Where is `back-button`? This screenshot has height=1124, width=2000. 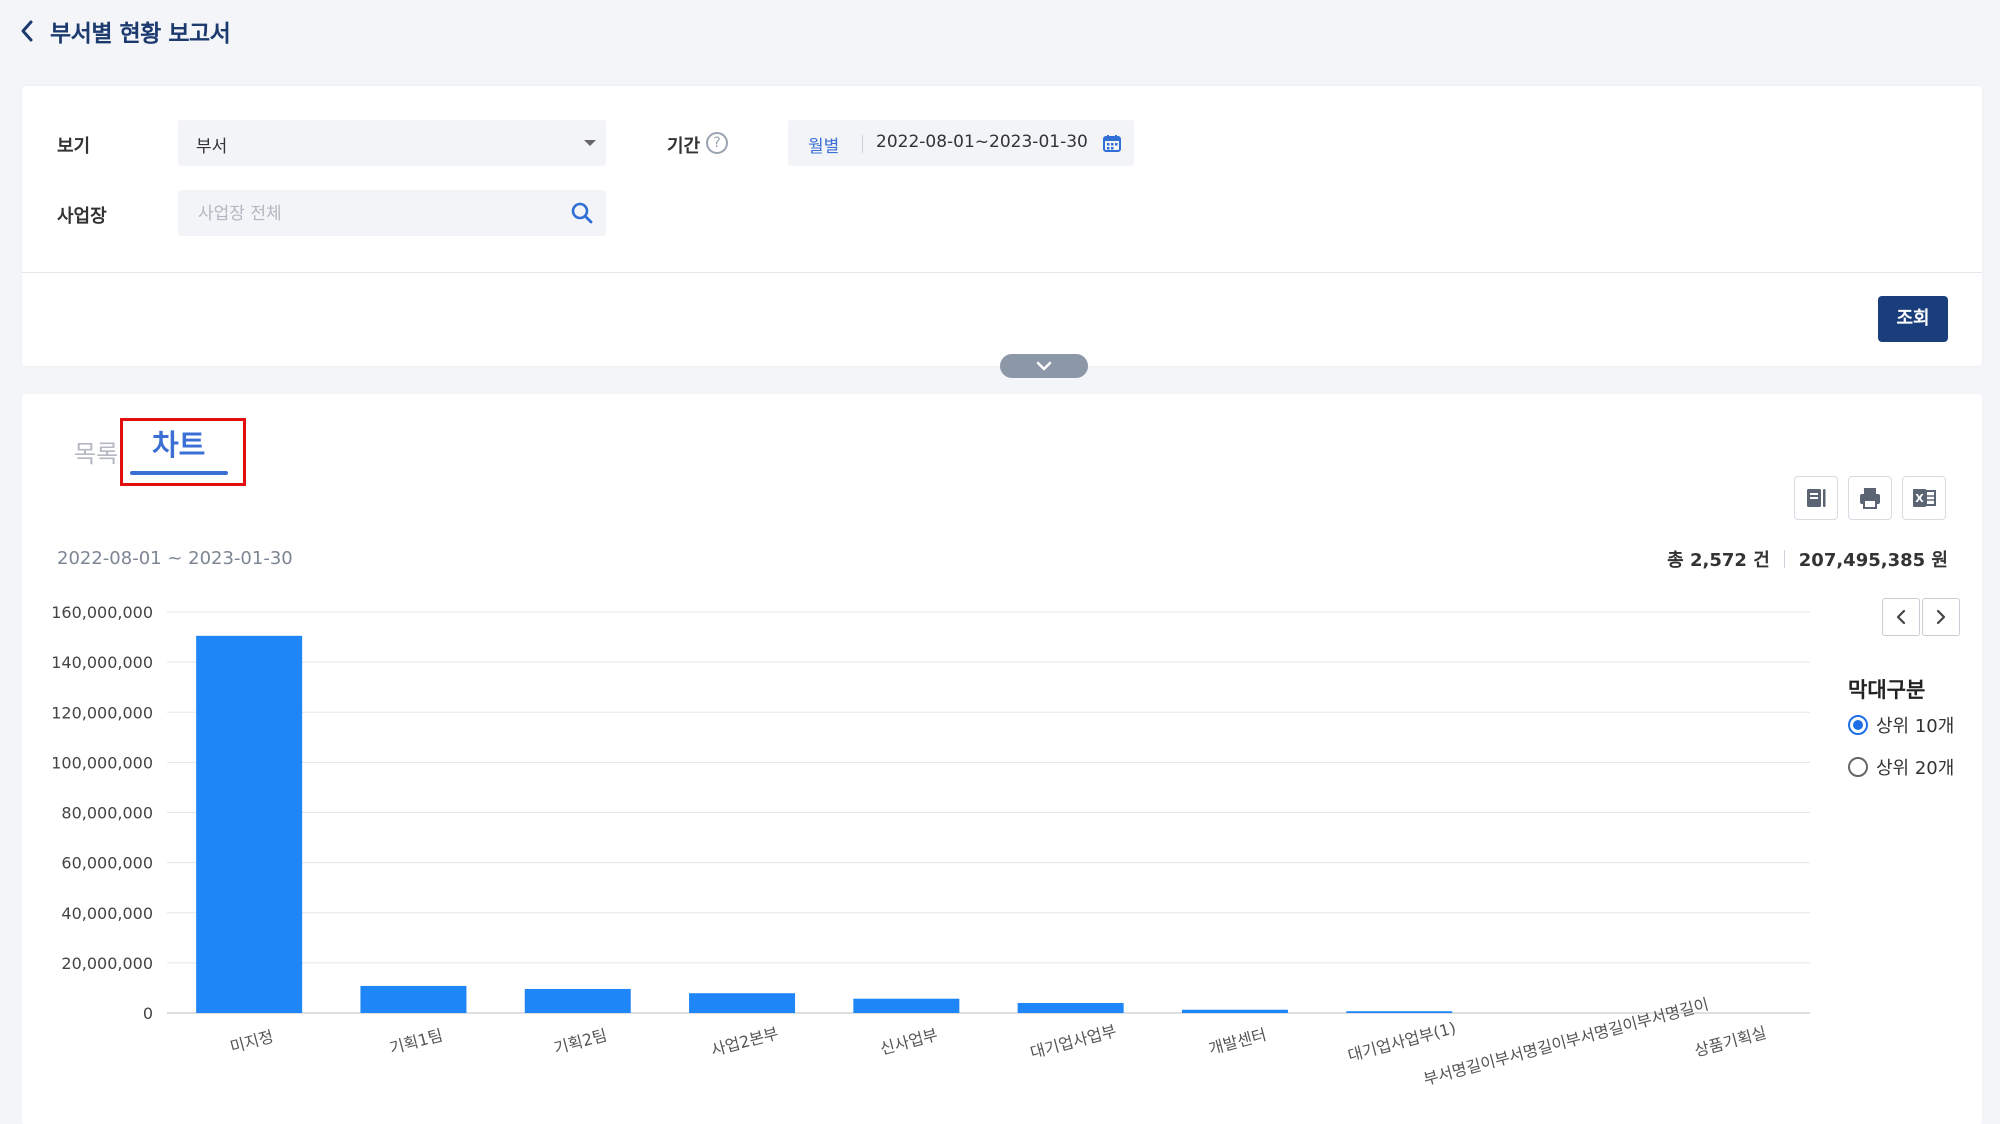
back-button is located at coordinates (27, 31).